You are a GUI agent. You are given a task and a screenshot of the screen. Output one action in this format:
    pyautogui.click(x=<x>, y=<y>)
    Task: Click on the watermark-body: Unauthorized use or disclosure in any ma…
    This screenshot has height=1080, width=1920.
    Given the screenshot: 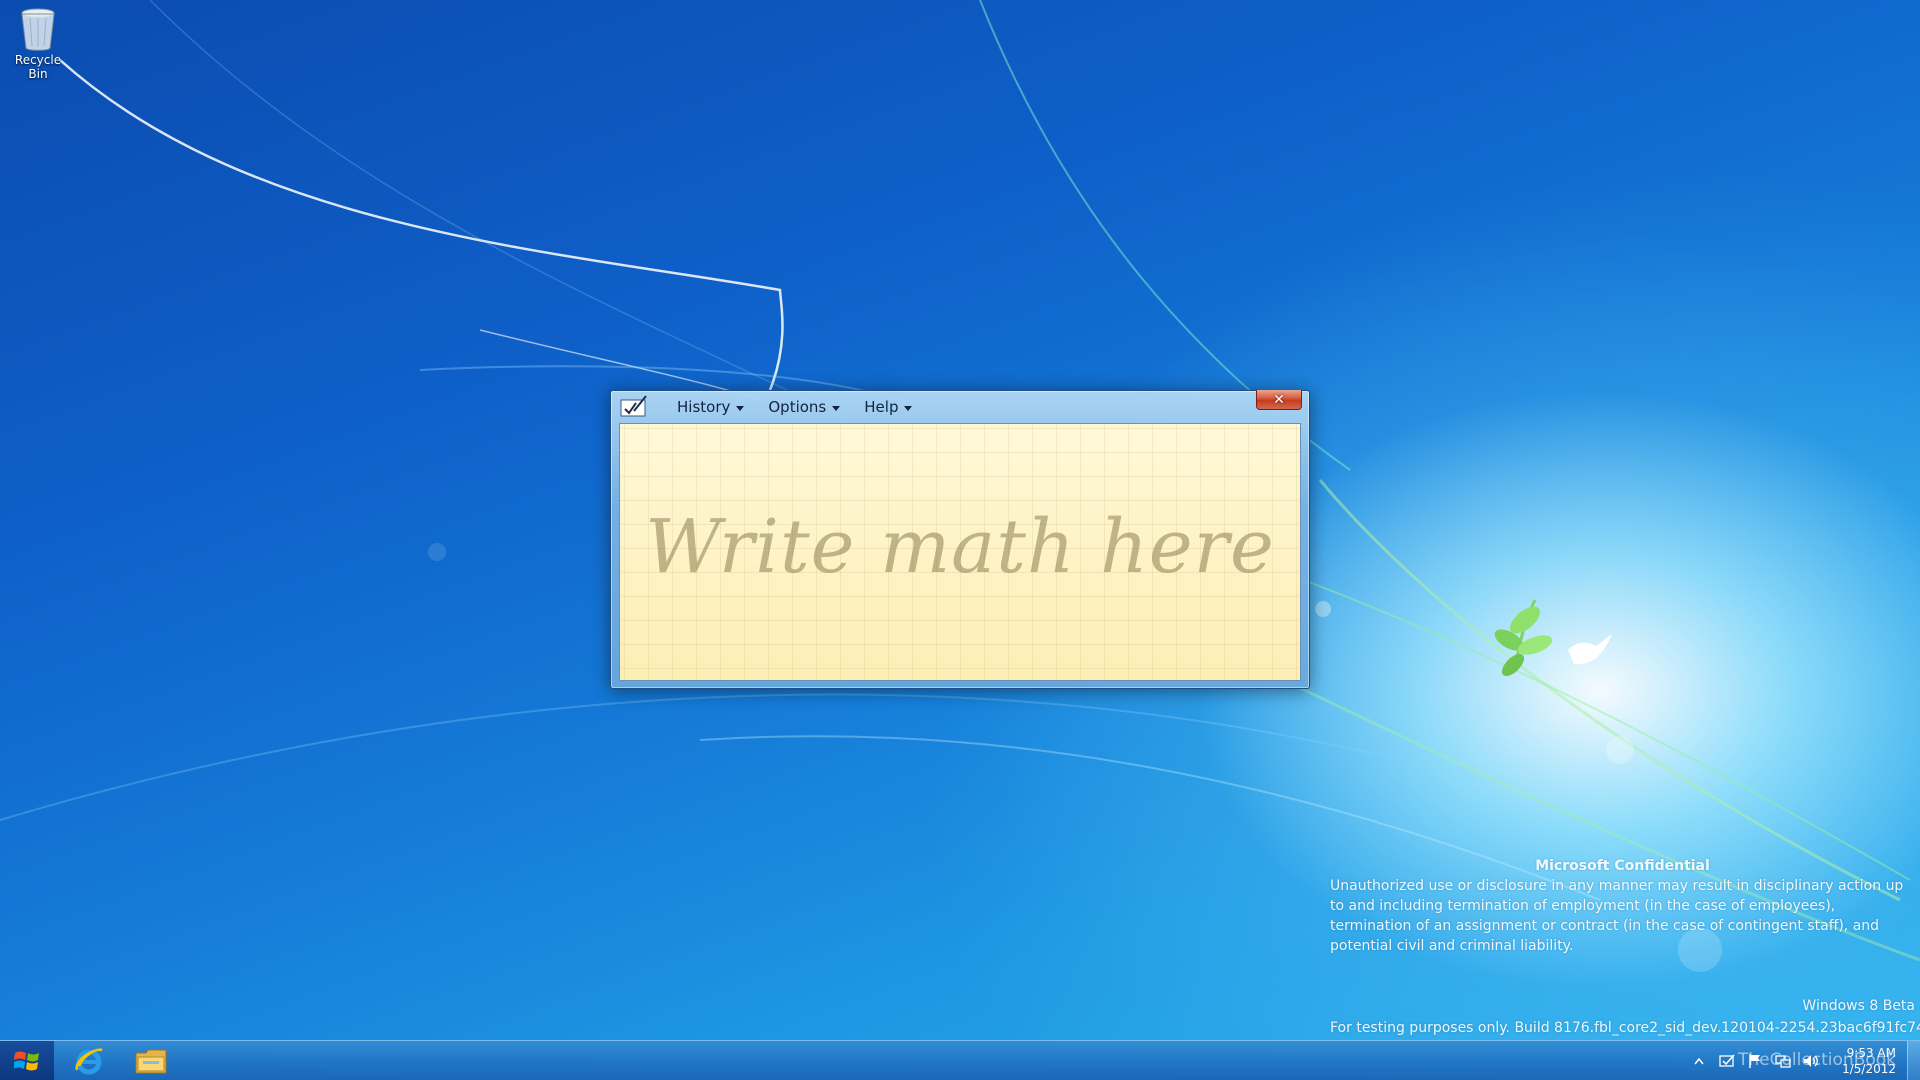 What is the action you would take?
    pyautogui.click(x=1617, y=916)
    